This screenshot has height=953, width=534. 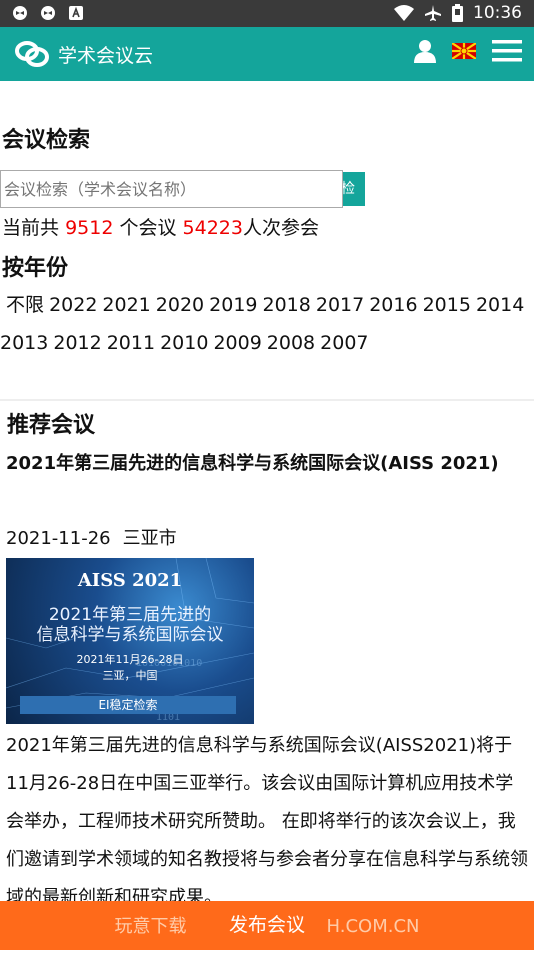 What do you see at coordinates (267, 400) in the screenshot?
I see `section-divider` at bounding box center [267, 400].